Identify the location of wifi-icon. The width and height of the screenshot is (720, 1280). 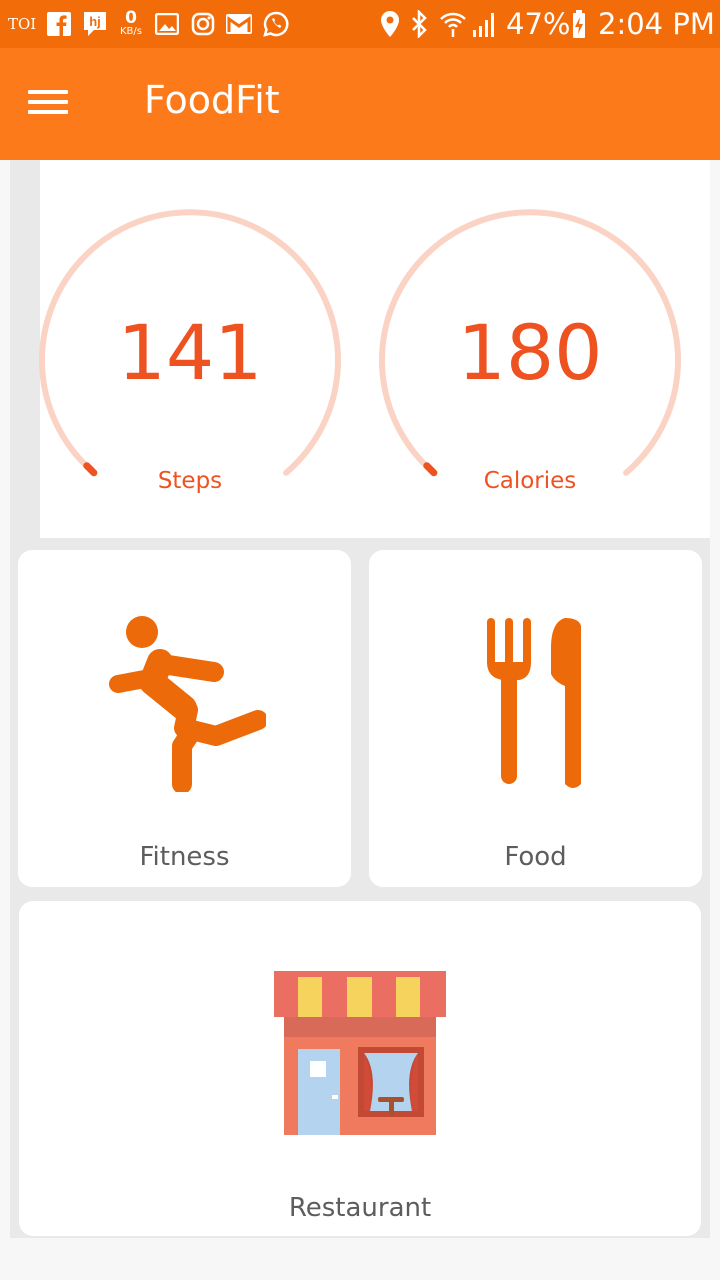
(453, 24).